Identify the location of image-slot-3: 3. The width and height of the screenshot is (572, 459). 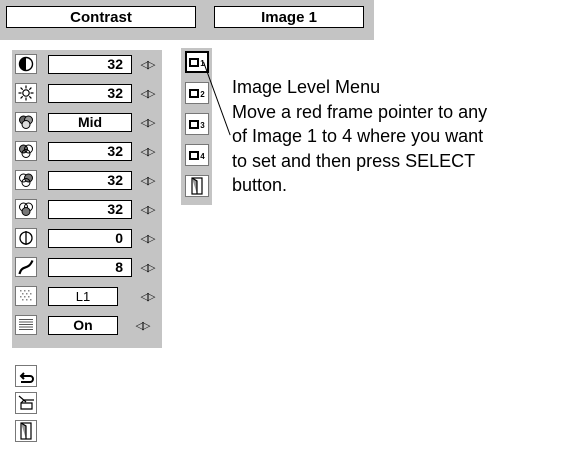
(197, 124).